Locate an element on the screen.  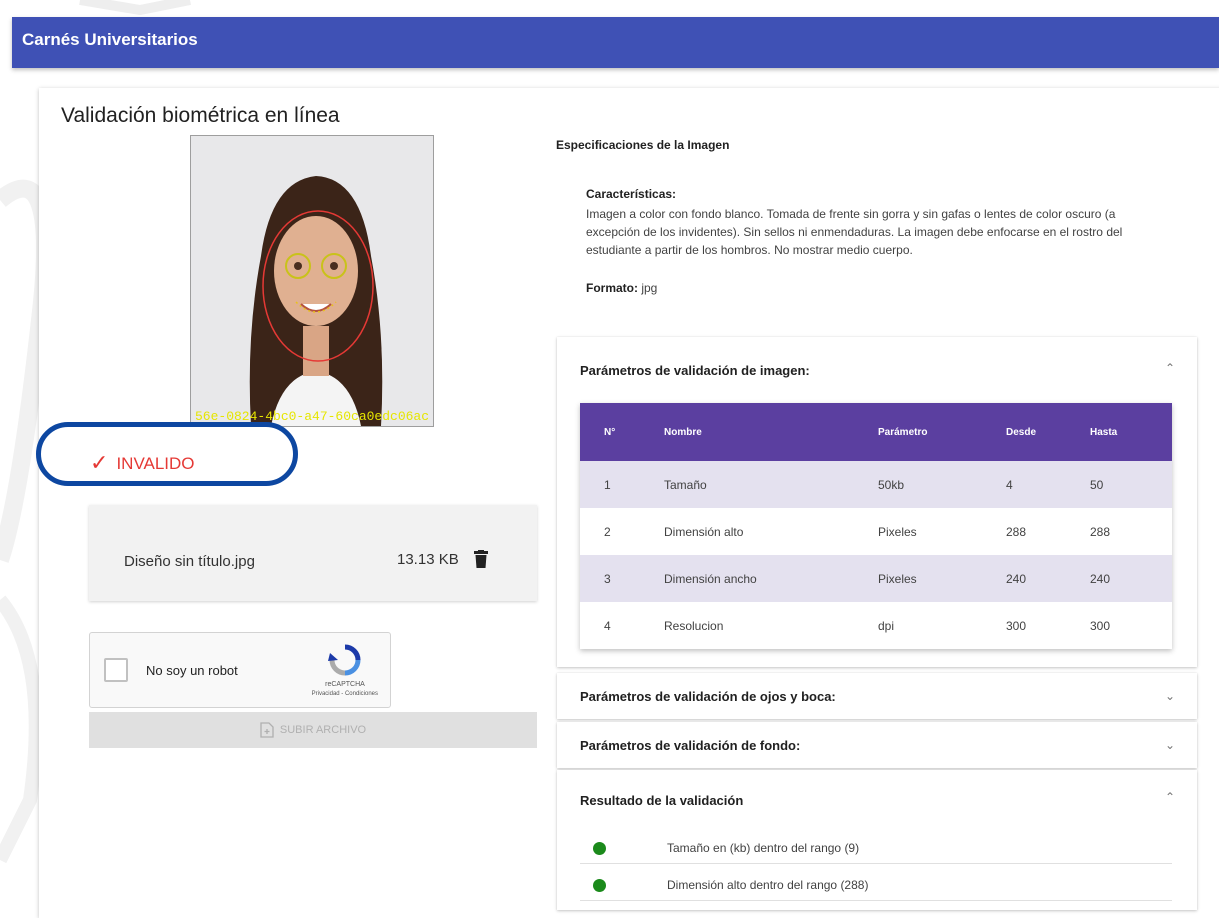
spec-format-value: jpg is located at coordinates (649, 288).